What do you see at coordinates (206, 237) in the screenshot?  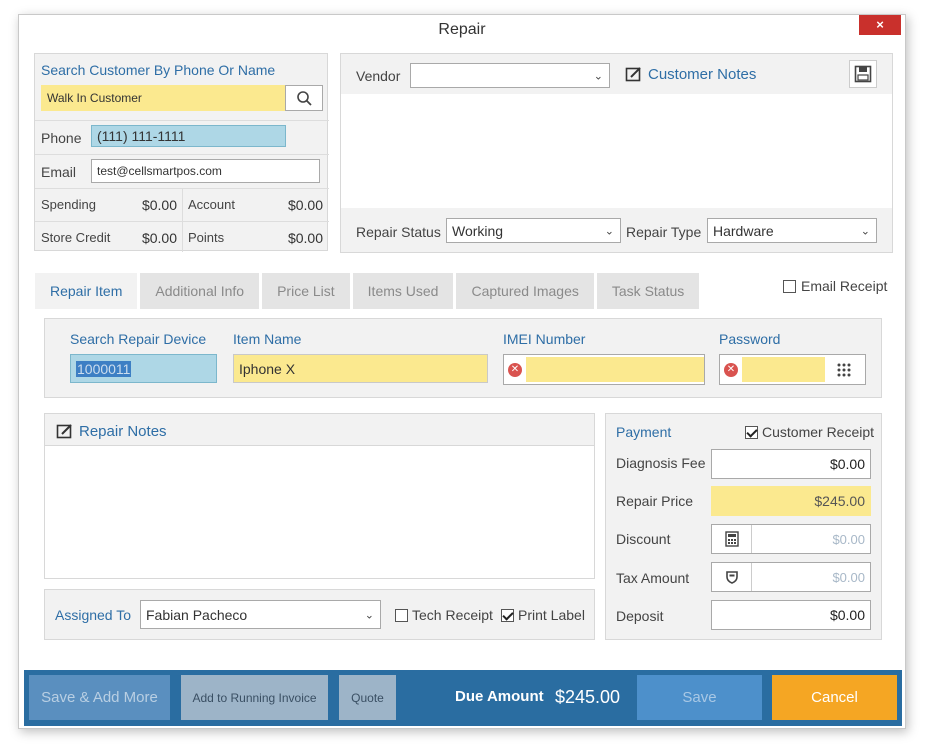 I see `points-label: Points` at bounding box center [206, 237].